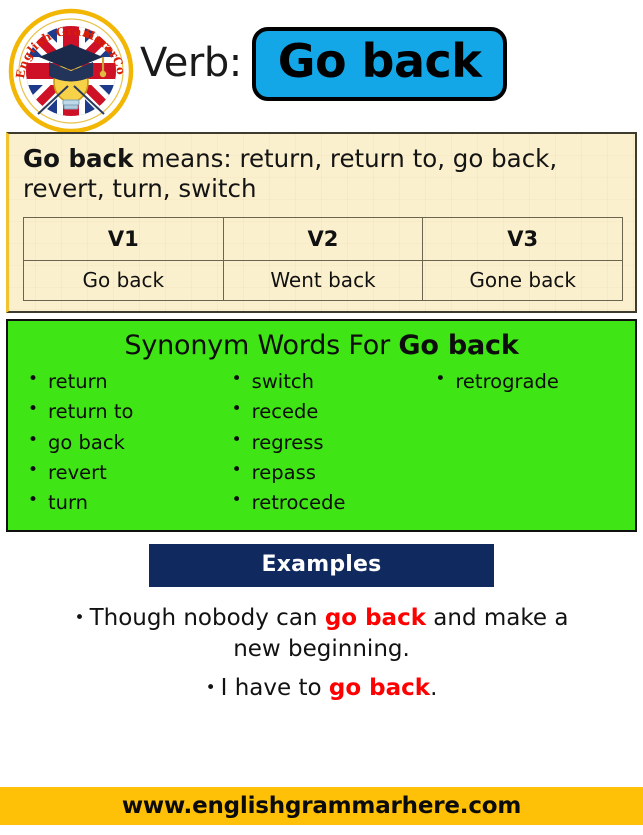 This screenshot has width=643, height=835. I want to click on list-item: recede, so click(325, 411).